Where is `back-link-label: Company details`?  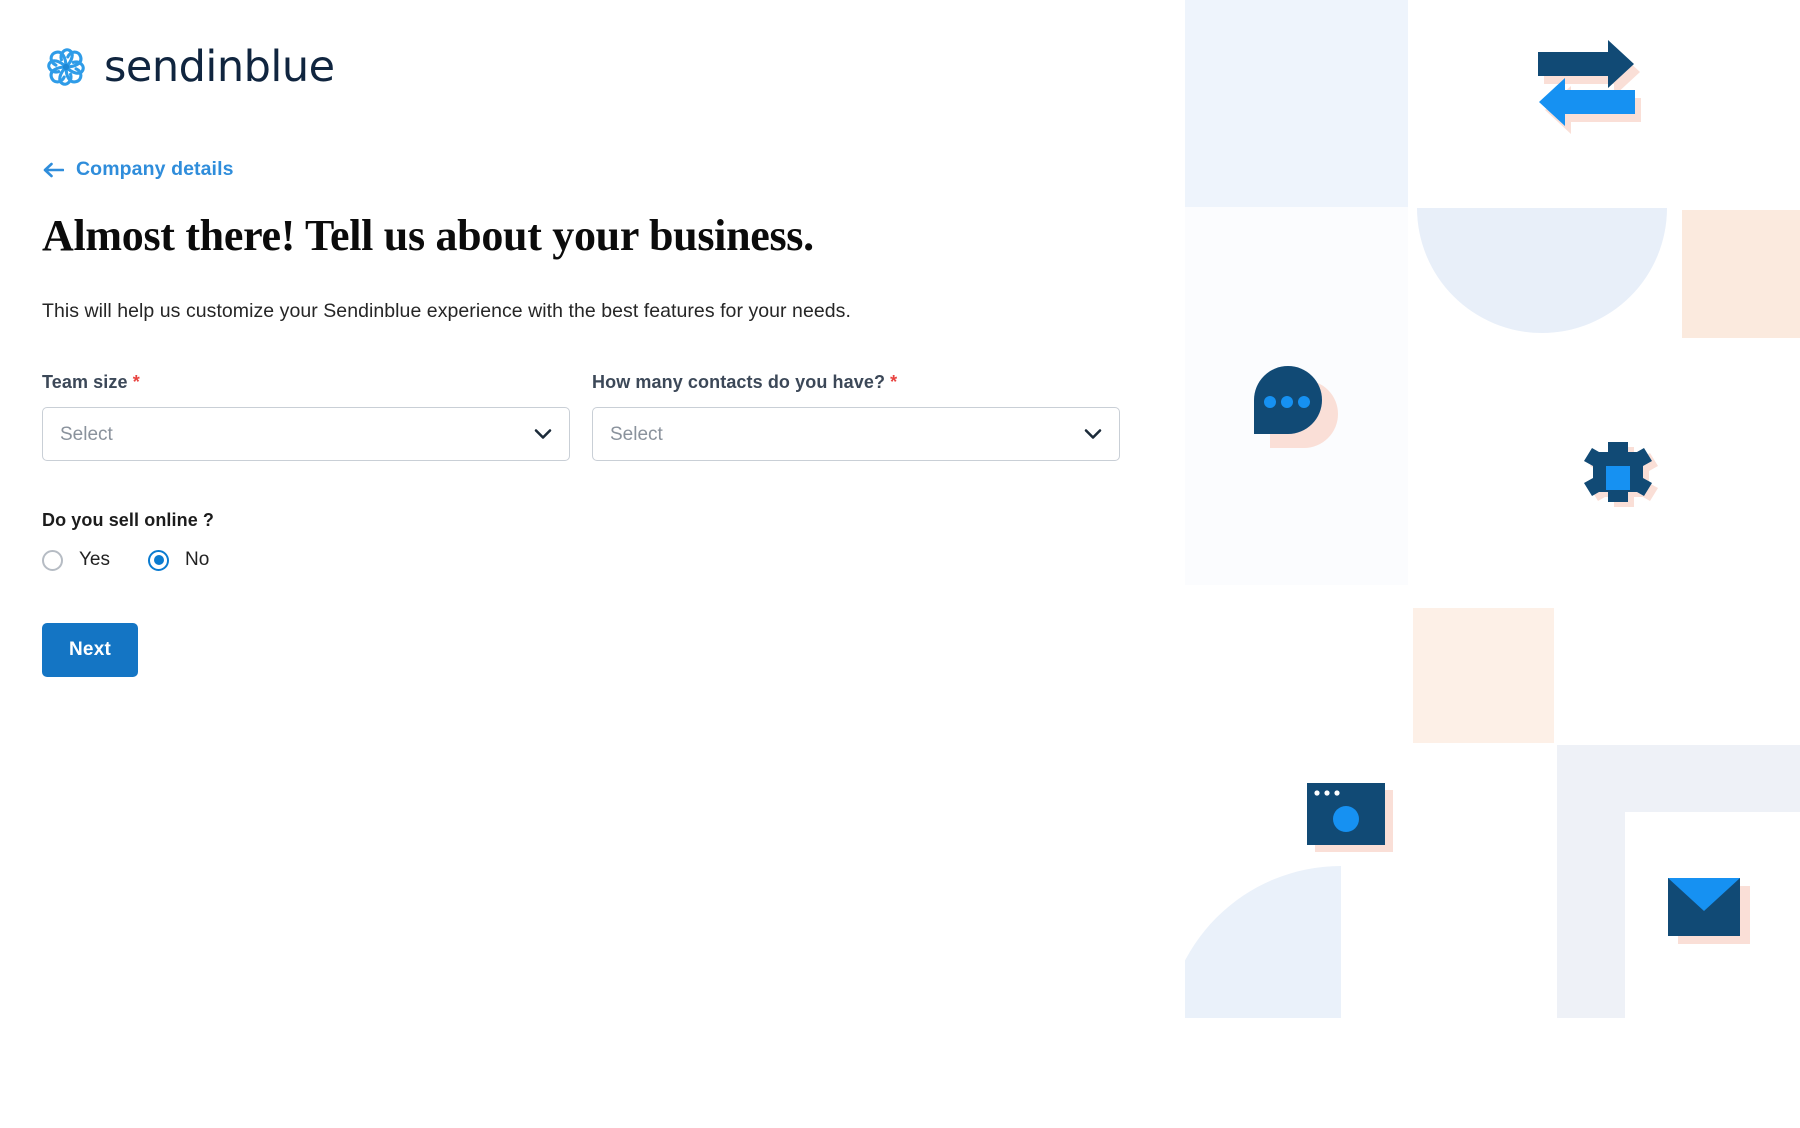
back-link-label: Company details is located at coordinates (155, 169).